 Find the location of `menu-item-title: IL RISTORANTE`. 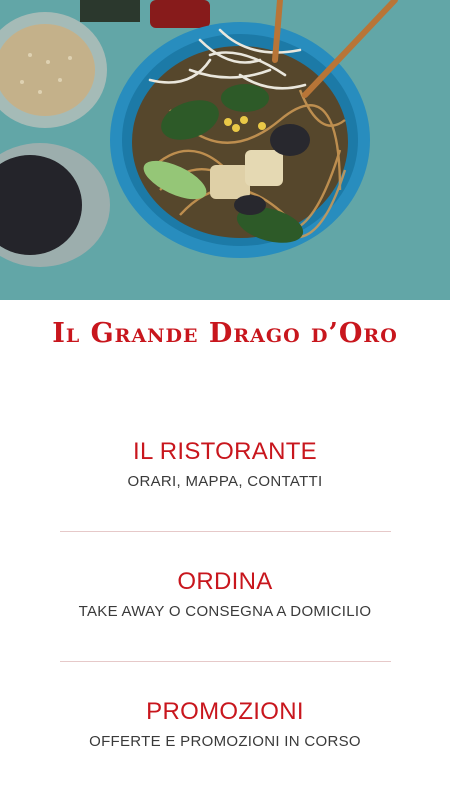

menu-item-title: IL RISTORANTE is located at coordinates (225, 451).